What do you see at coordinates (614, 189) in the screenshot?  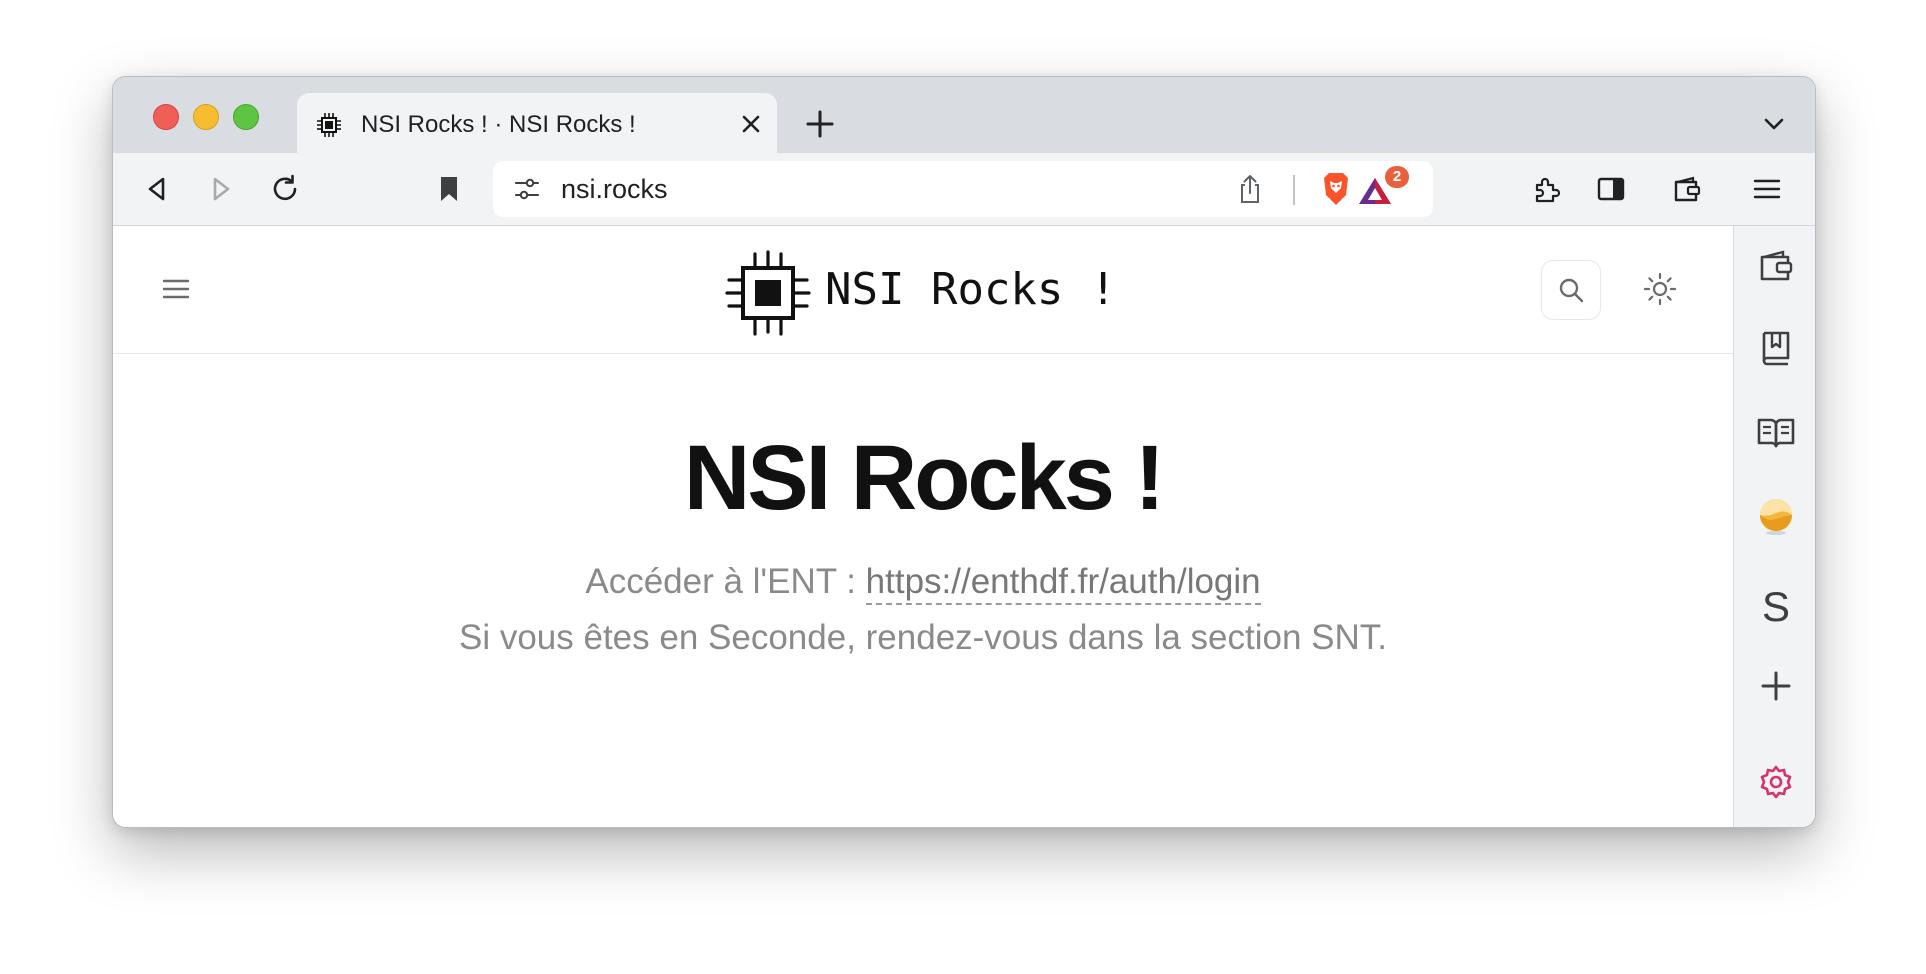 I see `url-text: nsi.rocks` at bounding box center [614, 189].